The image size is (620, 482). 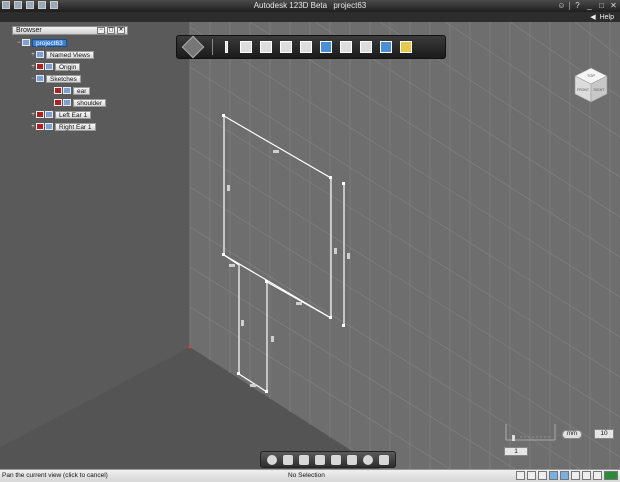 I want to click on account-icon: ☺, so click(x=561, y=5).